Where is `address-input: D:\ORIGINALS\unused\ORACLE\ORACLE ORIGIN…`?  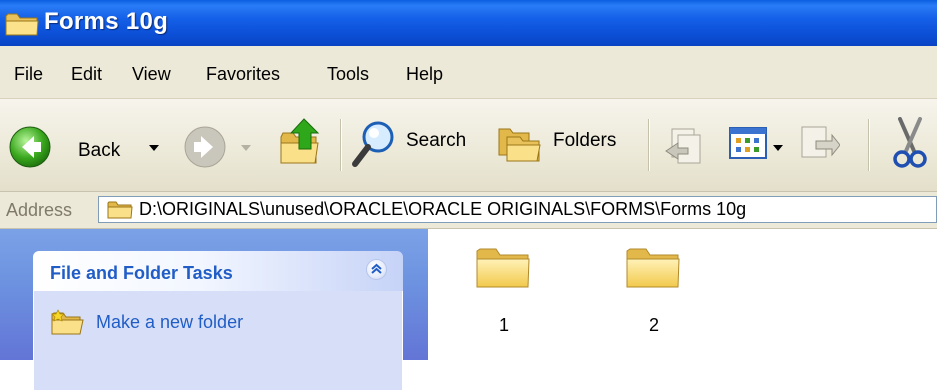
address-input: D:\ORIGINALS\unused\ORACLE\ORACLE ORIGIN… is located at coordinates (517, 209).